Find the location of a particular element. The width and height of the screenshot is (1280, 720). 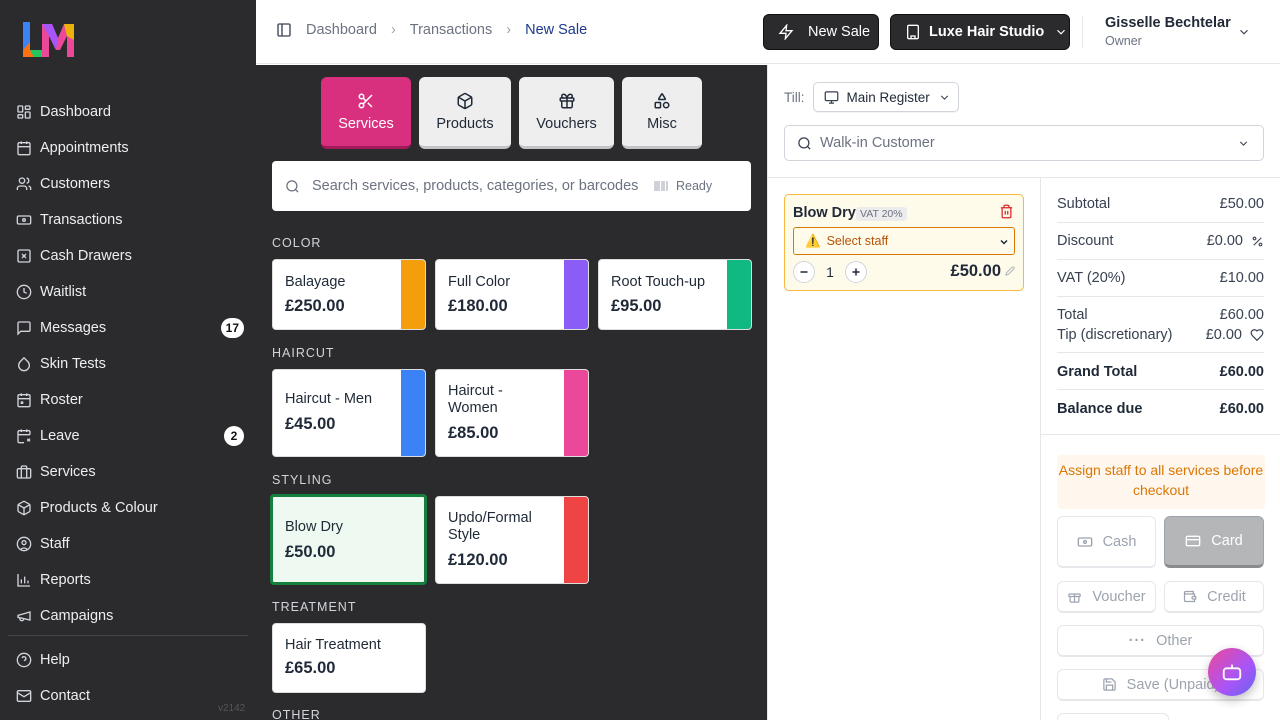

studio-selector: Luxe Hair Studio is located at coordinates (980, 32).